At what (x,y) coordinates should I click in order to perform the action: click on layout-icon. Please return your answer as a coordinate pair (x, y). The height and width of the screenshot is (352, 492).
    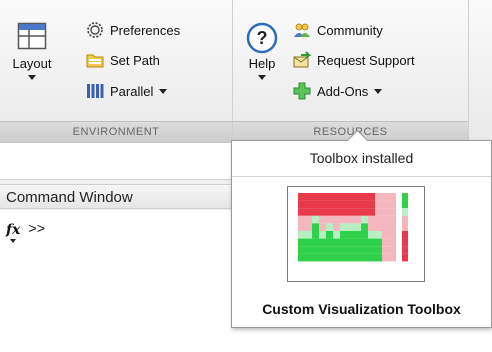
    Looking at the image, I should click on (32, 36).